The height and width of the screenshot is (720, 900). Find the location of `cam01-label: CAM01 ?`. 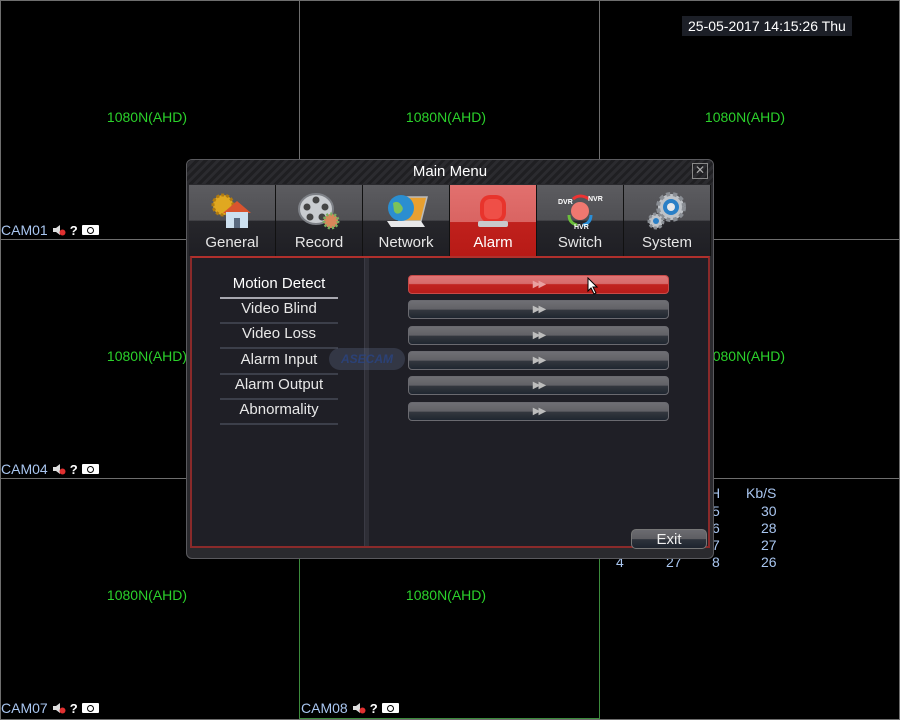

cam01-label: CAM01 ? is located at coordinates (50, 230).